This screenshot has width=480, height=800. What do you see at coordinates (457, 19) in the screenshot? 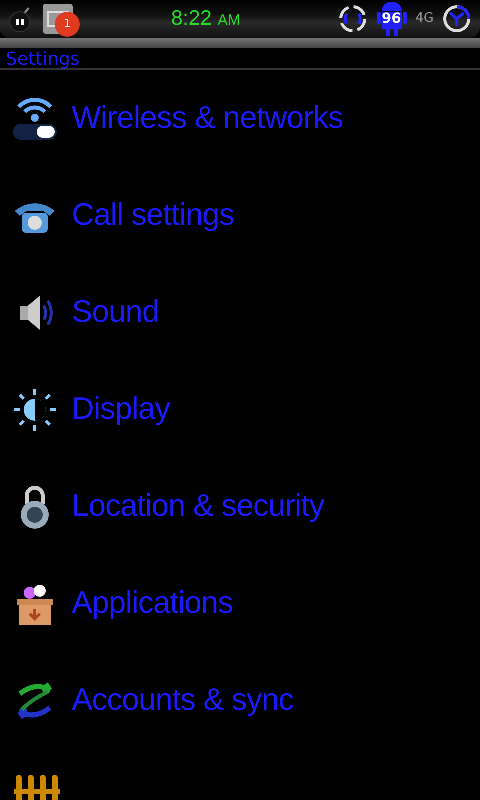
I see `sync-icon` at bounding box center [457, 19].